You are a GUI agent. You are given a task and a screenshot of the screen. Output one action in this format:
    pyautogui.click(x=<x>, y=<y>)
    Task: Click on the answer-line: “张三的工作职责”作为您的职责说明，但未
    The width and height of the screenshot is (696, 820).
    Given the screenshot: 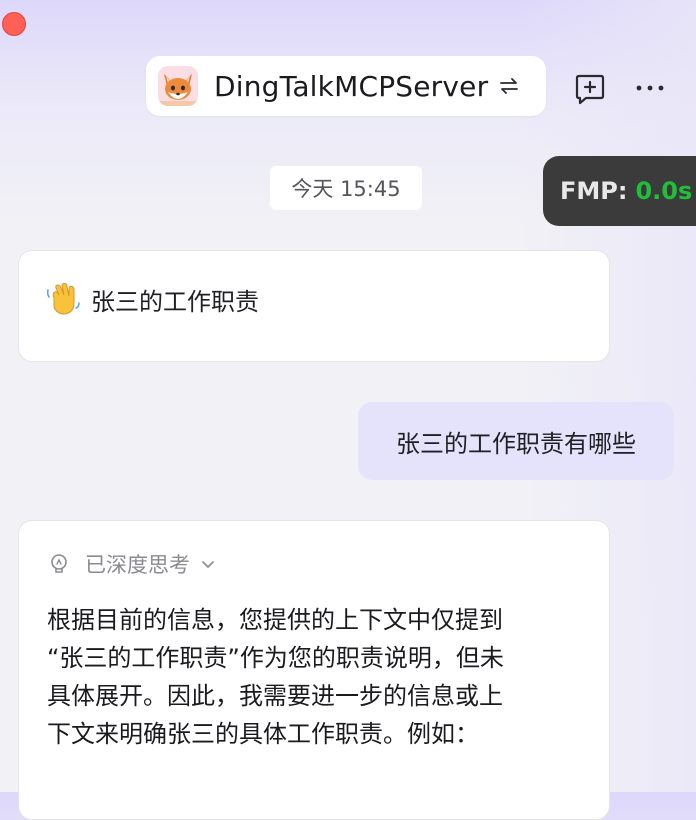 What is the action you would take?
    pyautogui.click(x=275, y=658)
    